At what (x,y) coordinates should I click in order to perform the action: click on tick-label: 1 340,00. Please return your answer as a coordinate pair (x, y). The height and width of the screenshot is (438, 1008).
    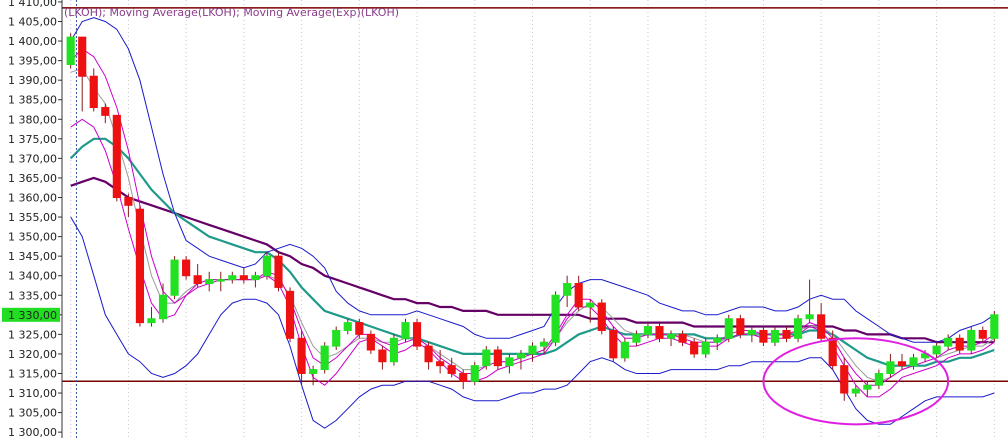
    Looking at the image, I should click on (32, 276).